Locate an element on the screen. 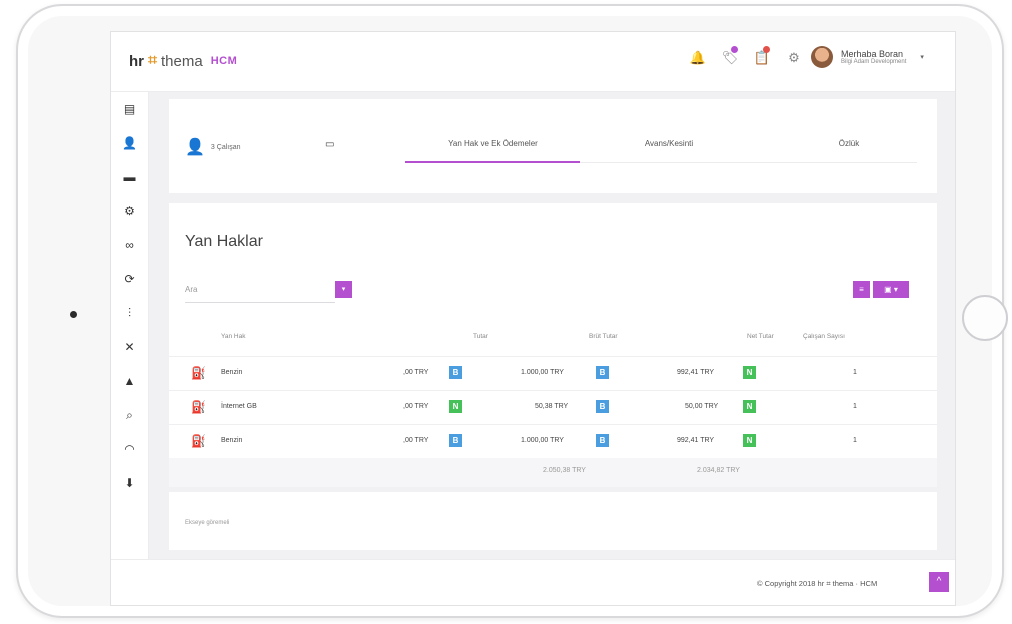  logo-mark-icon: ⌗ is located at coordinates (153, 60).